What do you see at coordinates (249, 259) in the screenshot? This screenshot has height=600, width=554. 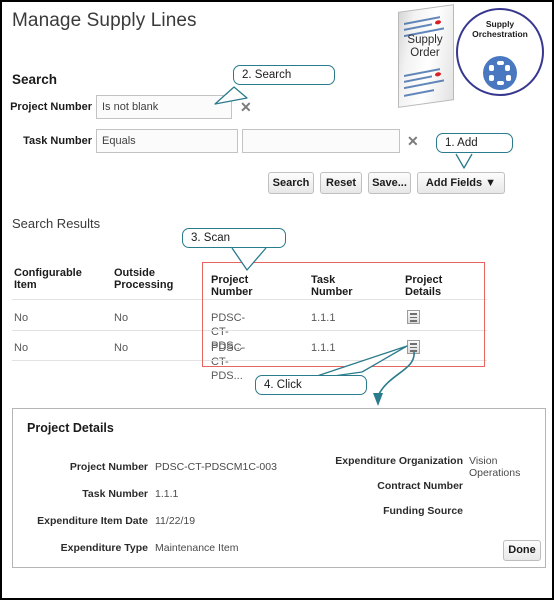 I see `callout-scan-leader` at bounding box center [249, 259].